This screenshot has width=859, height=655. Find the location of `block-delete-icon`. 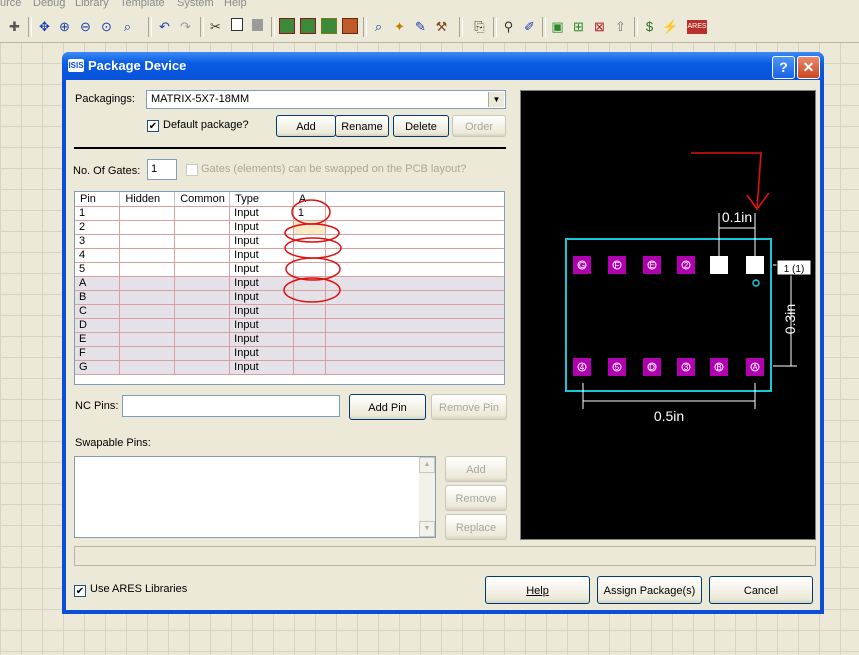

block-delete-icon is located at coordinates (349, 26).